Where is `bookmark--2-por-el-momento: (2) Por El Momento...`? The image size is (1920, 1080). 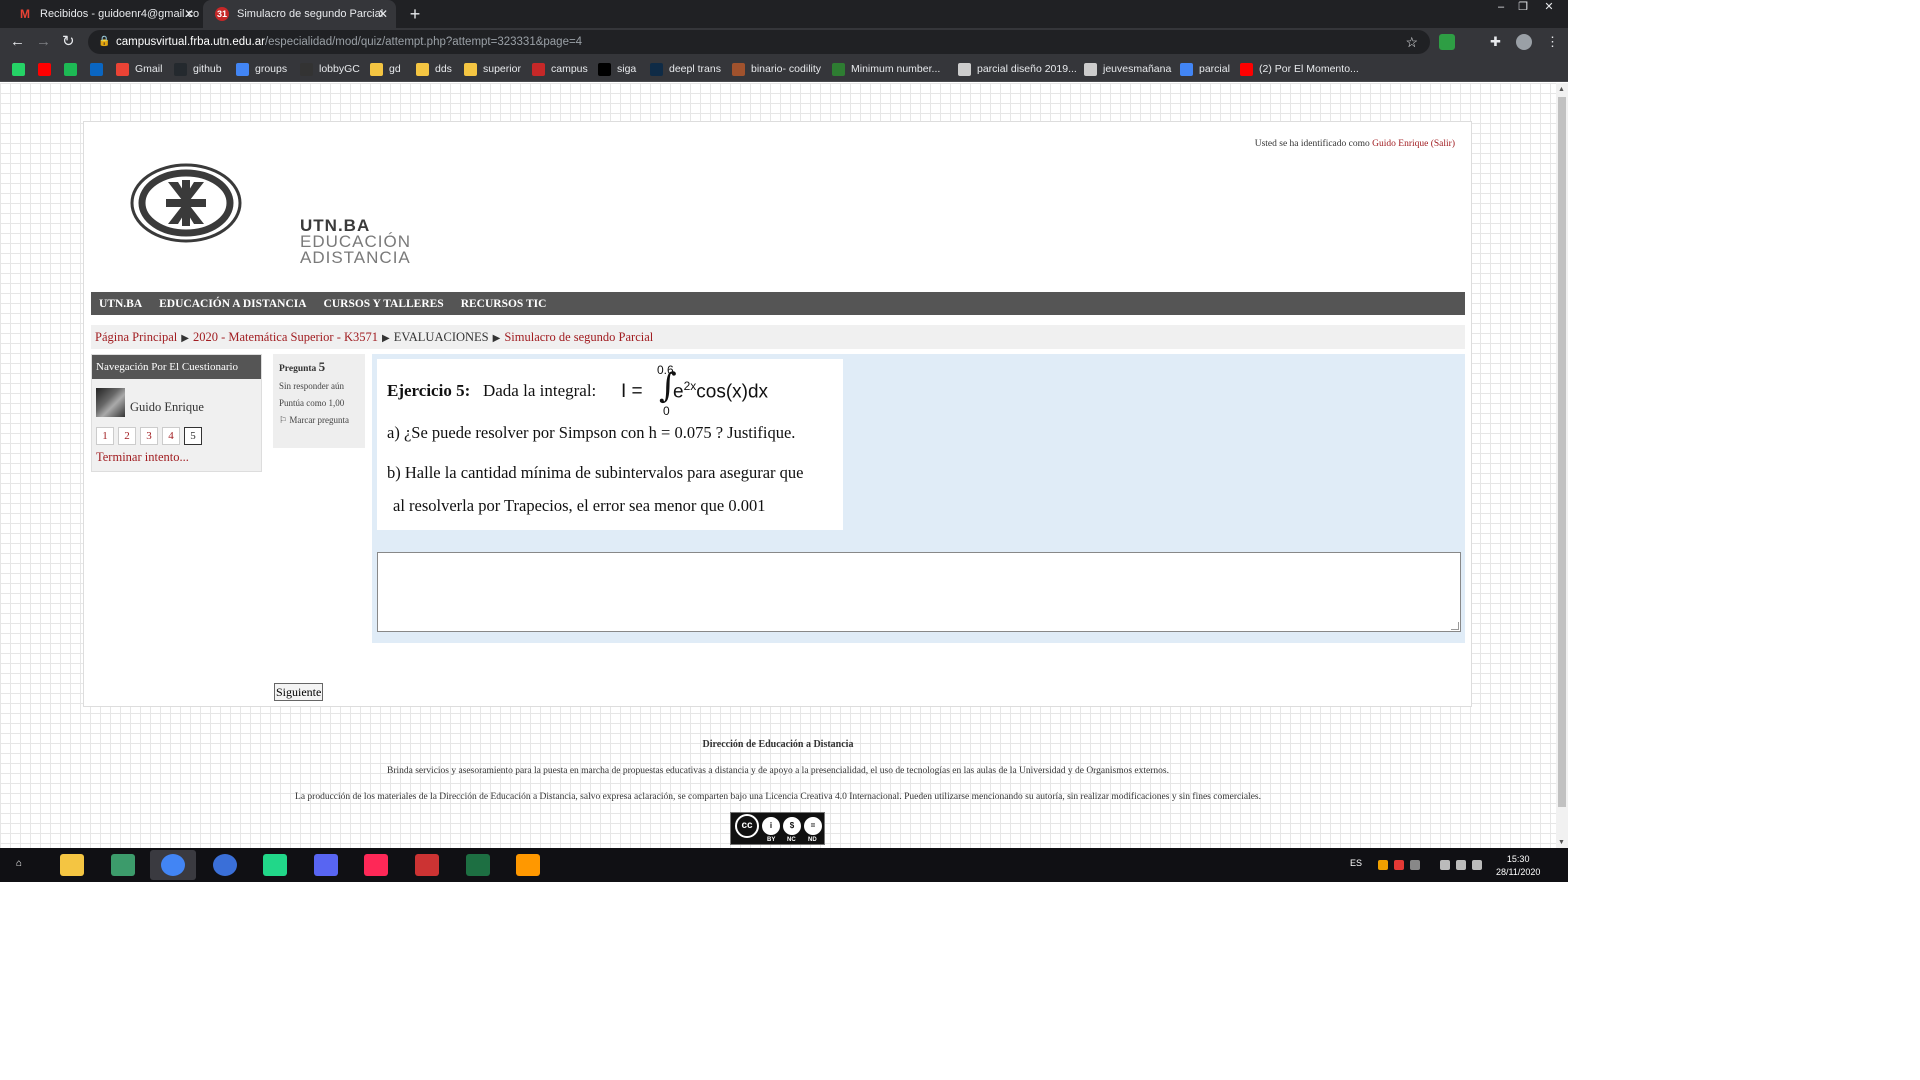 bookmark--2-por-el-momento: (2) Por El Momento... is located at coordinates (1299, 69).